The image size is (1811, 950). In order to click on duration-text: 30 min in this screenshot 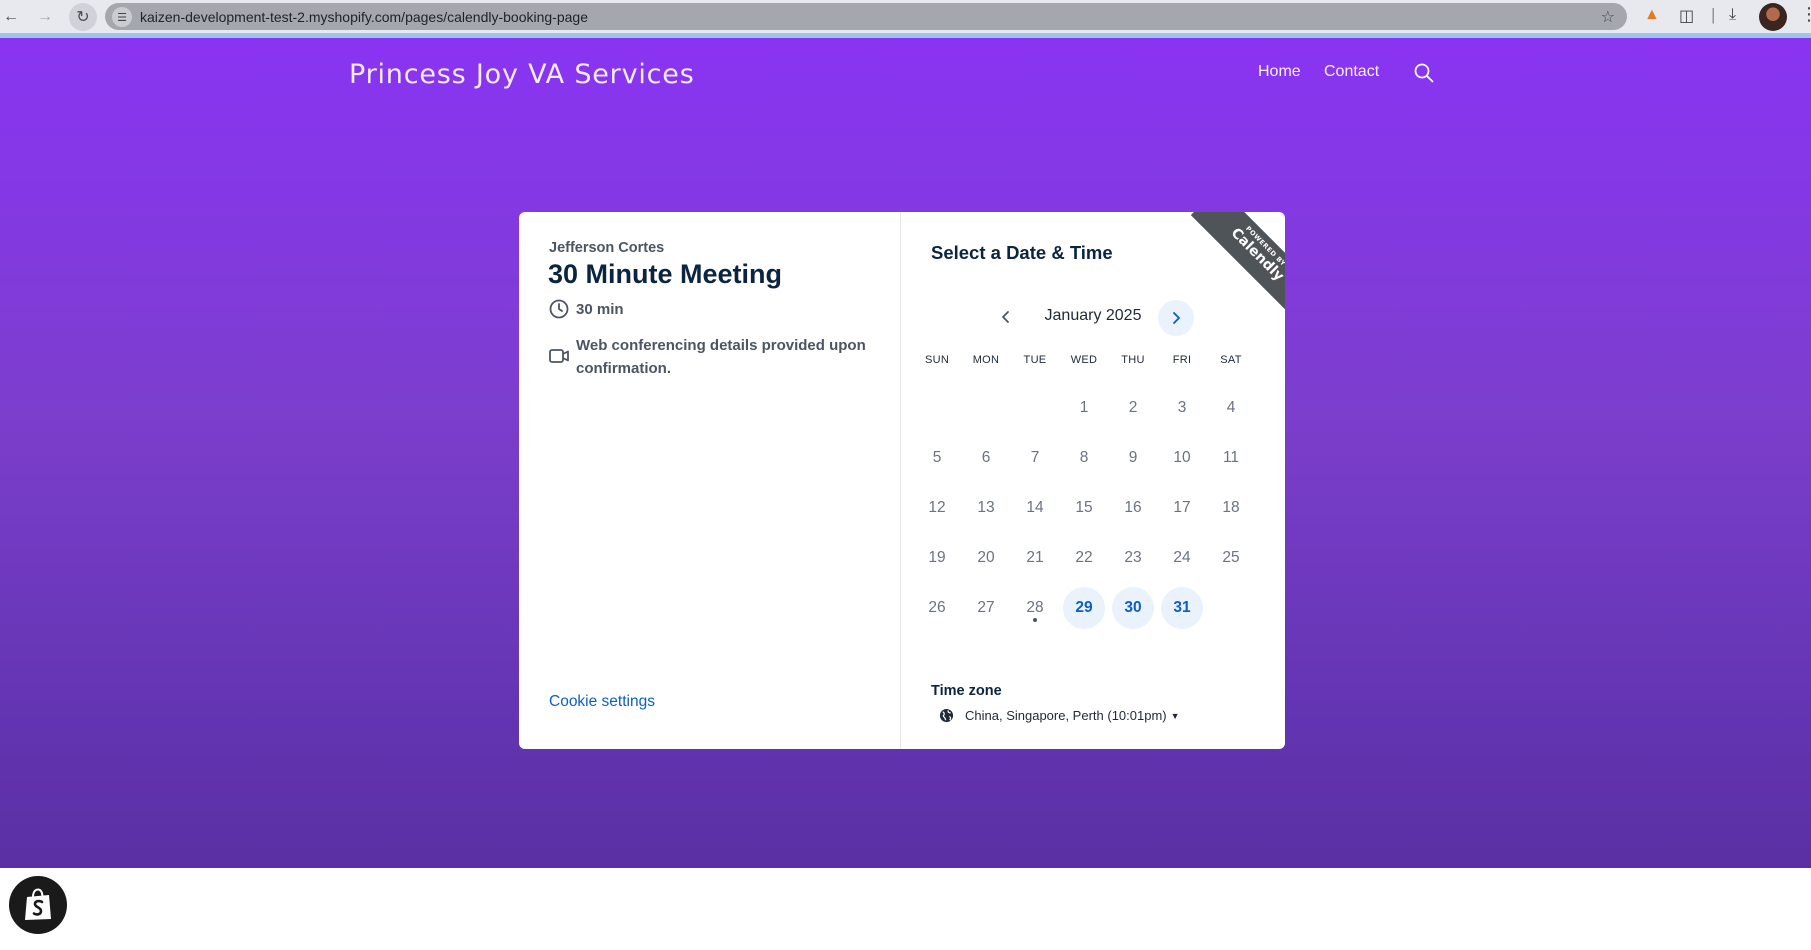, I will do `click(600, 309)`.